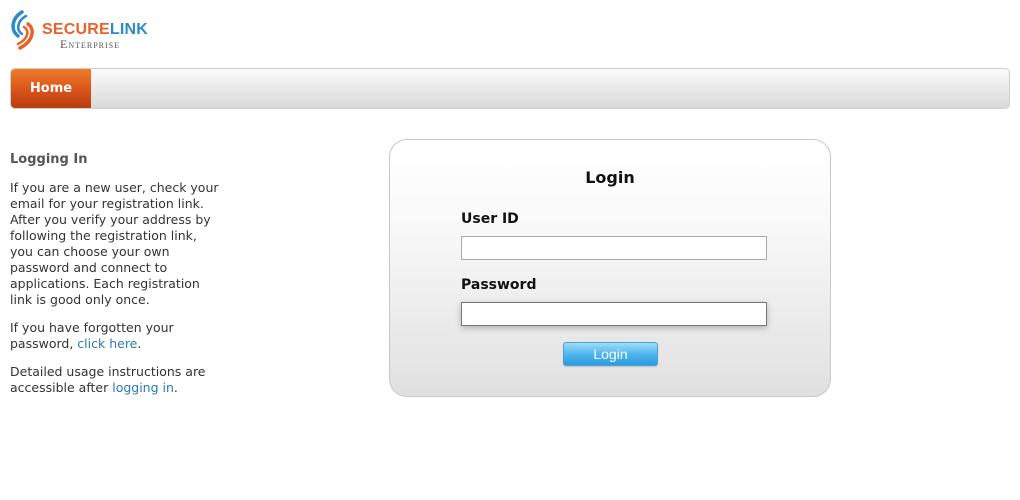 This screenshot has width=1020, height=500. What do you see at coordinates (614, 248) in the screenshot?
I see `user-id-input` at bounding box center [614, 248].